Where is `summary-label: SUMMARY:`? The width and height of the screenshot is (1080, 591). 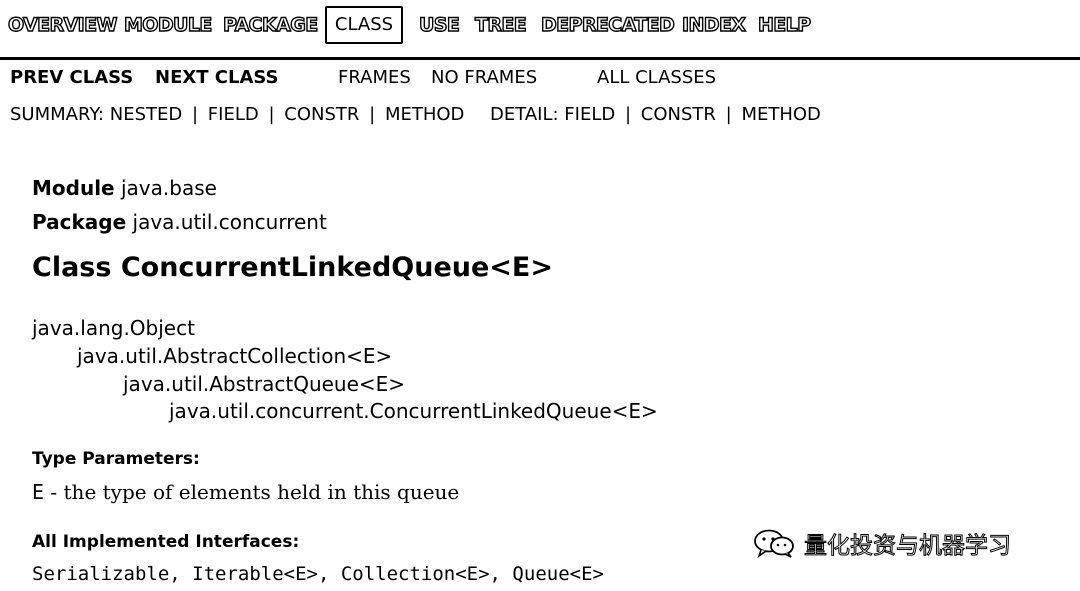 summary-label: SUMMARY: is located at coordinates (57, 114).